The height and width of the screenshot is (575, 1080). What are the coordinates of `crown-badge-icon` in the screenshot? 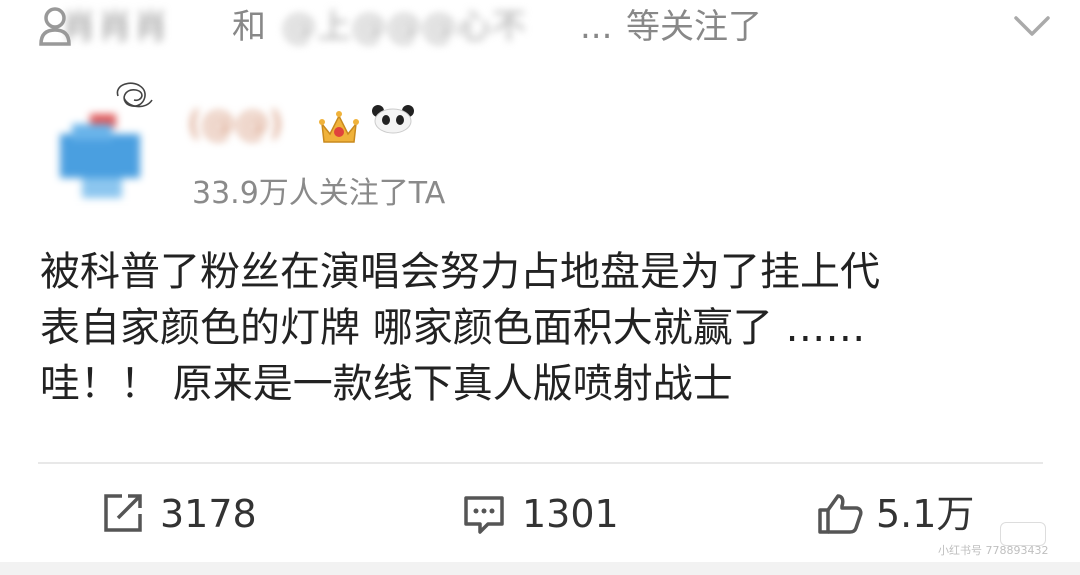 It's located at (339, 127).